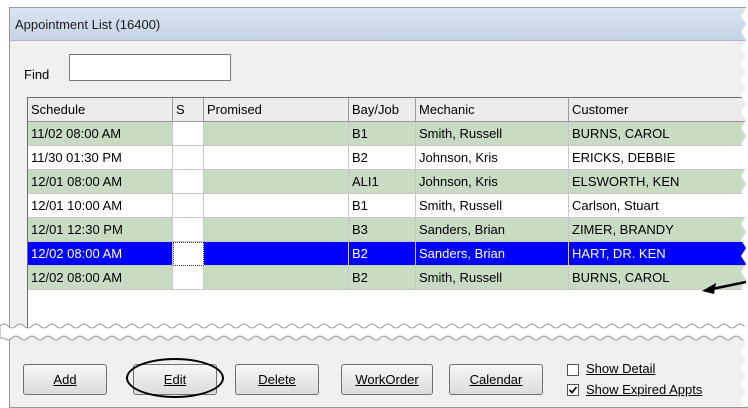 This screenshot has height=408, width=748. What do you see at coordinates (88, 24) in the screenshot?
I see `window-title: Appointment List (16400)` at bounding box center [88, 24].